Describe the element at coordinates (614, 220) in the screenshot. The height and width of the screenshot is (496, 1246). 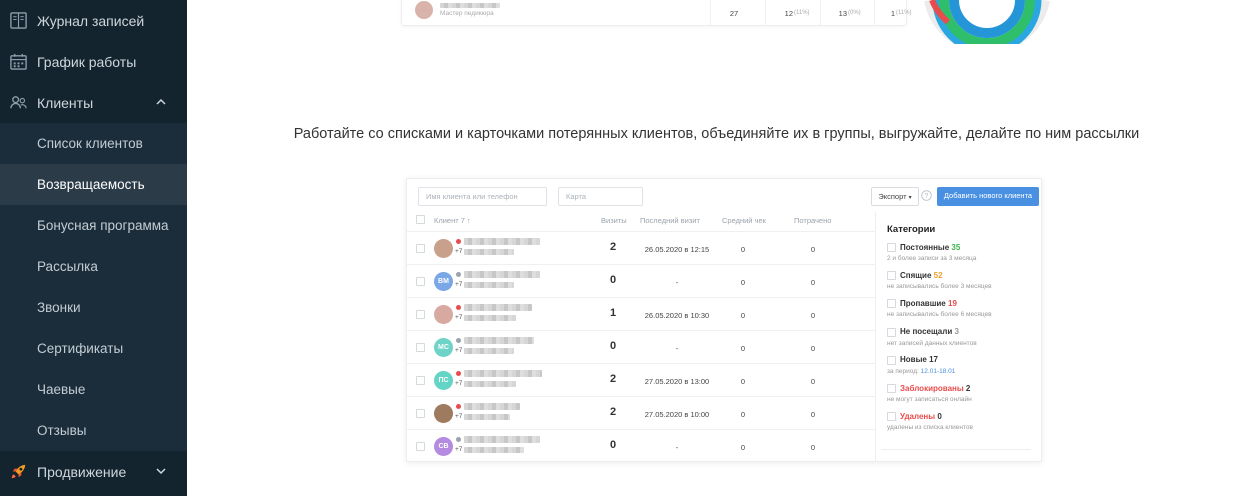
I see `column-header-visits: Визиты` at that location.